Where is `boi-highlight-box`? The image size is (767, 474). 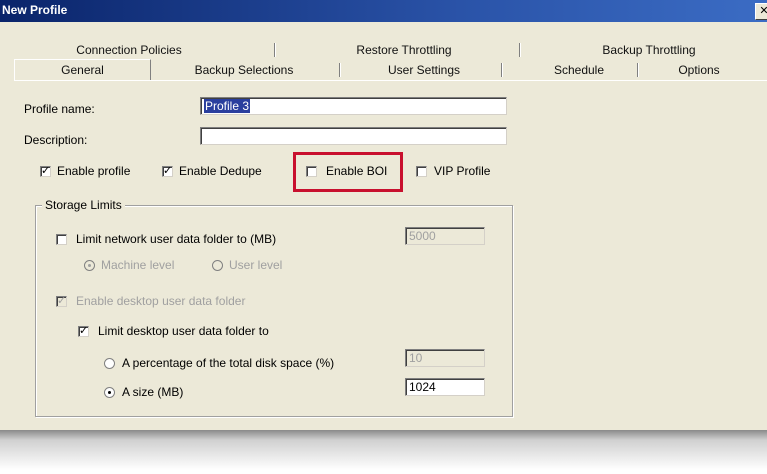 boi-highlight-box is located at coordinates (348, 172).